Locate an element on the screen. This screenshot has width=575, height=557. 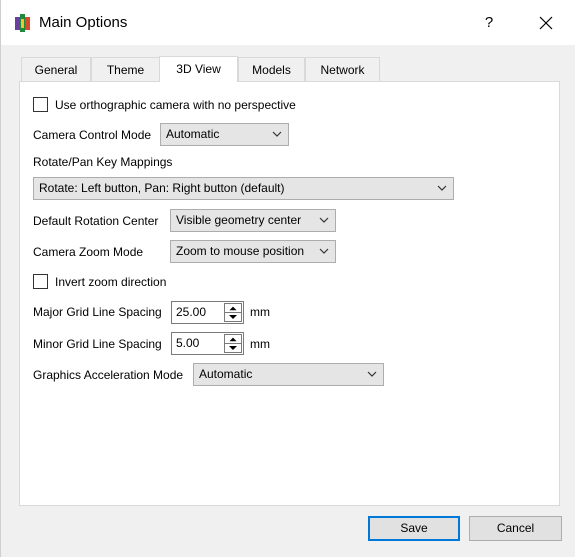
minor-grid-spinbox: 5.00 is located at coordinates (207, 343).